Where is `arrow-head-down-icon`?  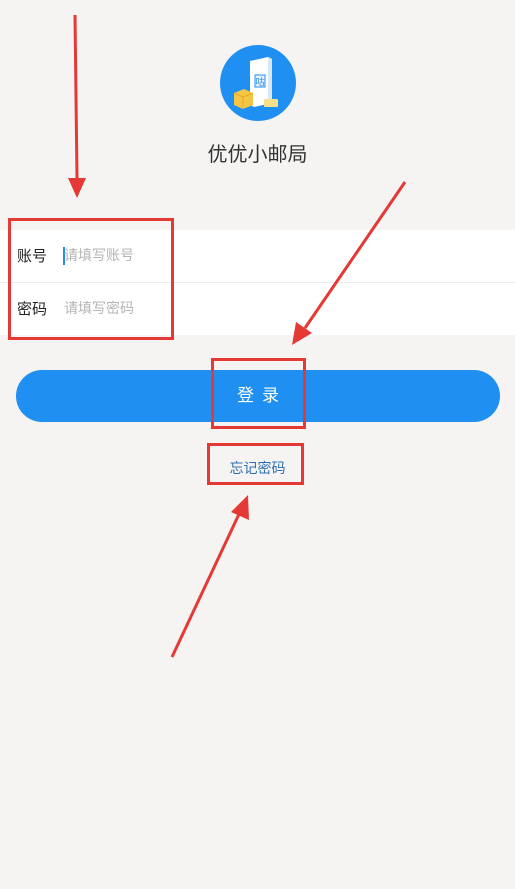 arrow-head-down-icon is located at coordinates (77, 188).